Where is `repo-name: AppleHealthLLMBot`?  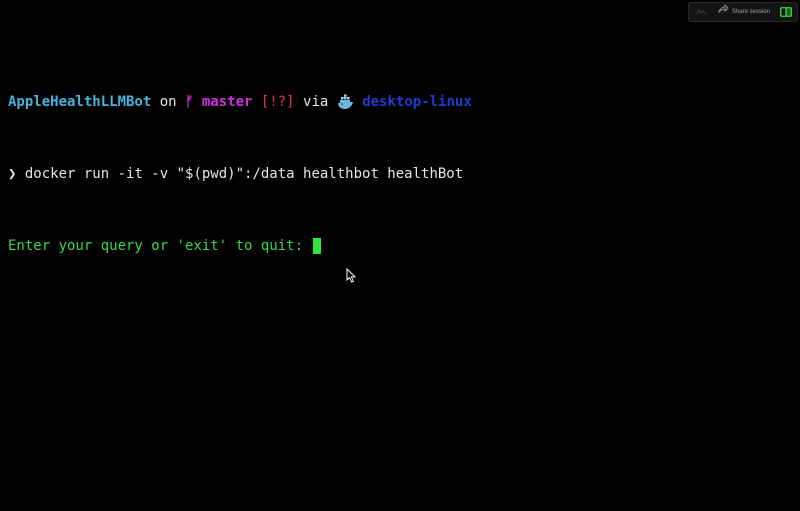 repo-name: AppleHealthLLMBot is located at coordinates (80, 102).